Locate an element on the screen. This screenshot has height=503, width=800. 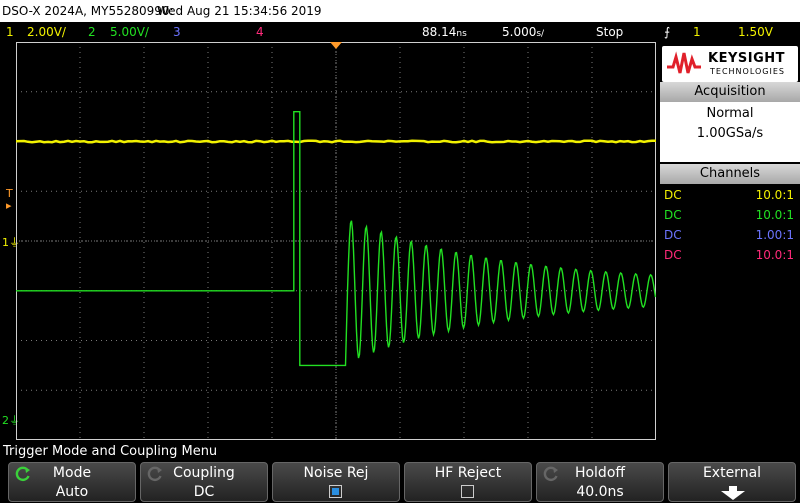
ch1-waveform is located at coordinates (336, 141).